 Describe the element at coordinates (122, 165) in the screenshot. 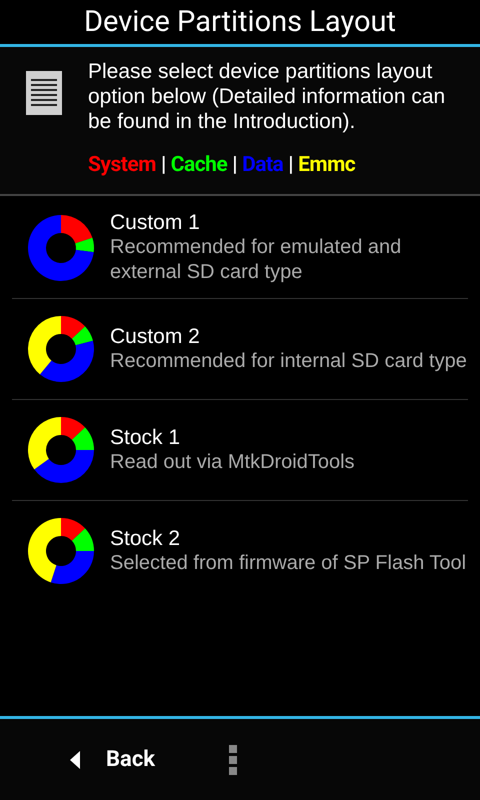

I see `legend-label: System` at that location.